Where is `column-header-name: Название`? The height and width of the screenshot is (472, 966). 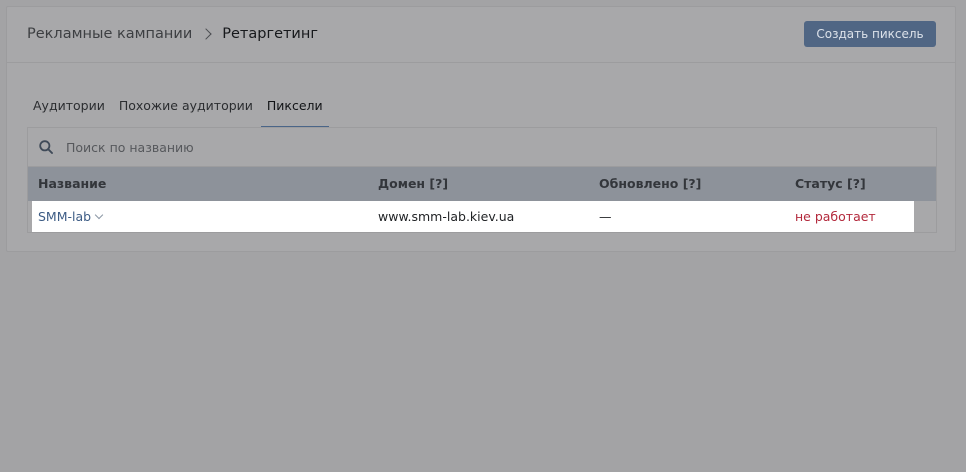 column-header-name: Название is located at coordinates (72, 183).